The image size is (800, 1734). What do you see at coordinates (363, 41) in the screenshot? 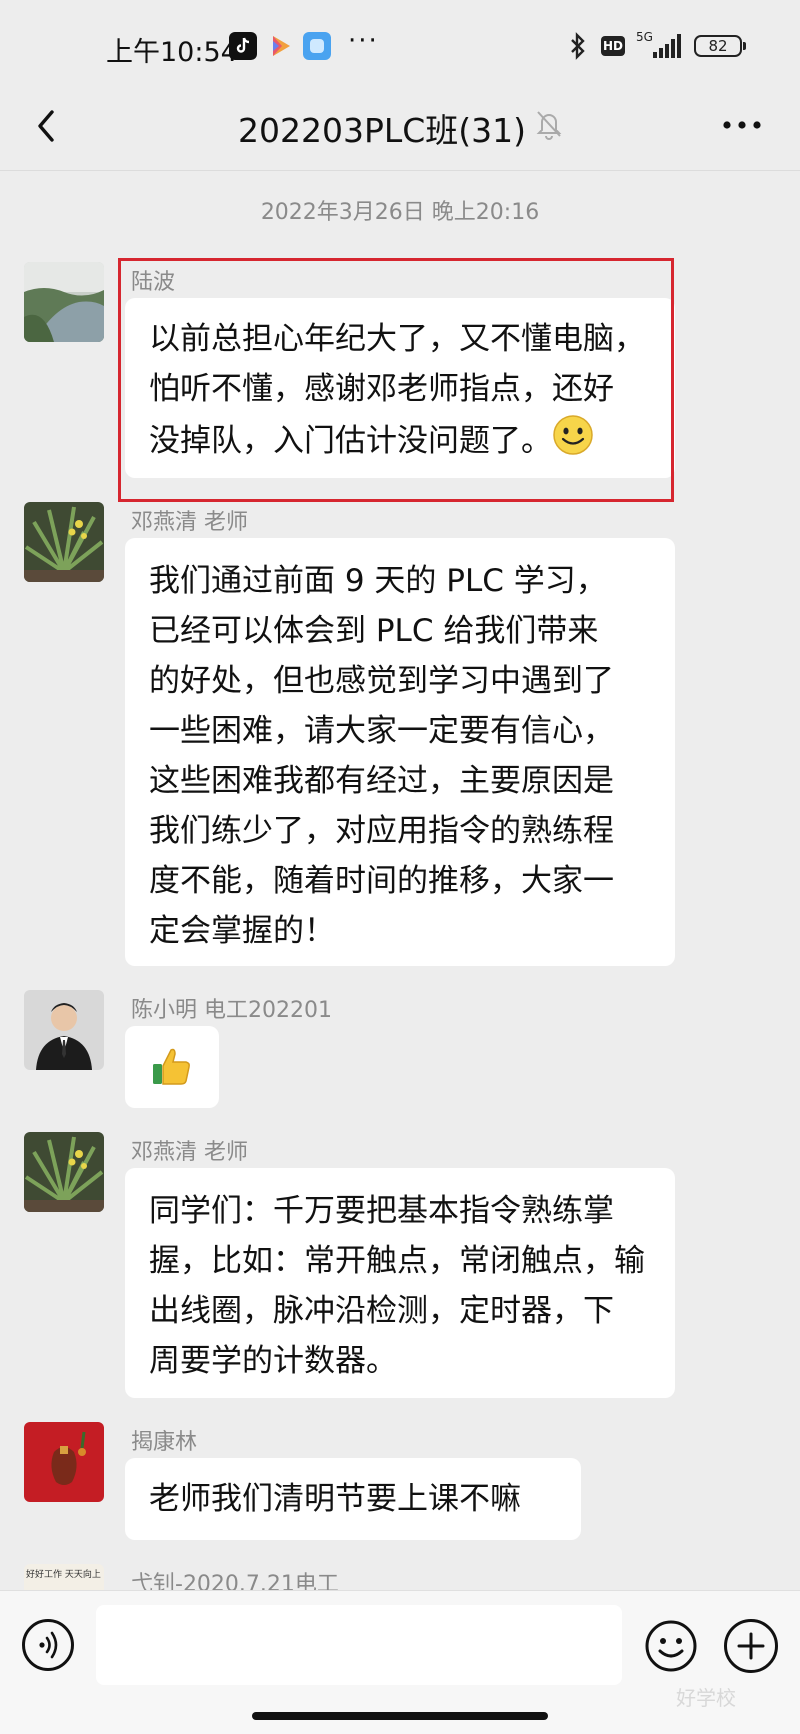
I see `more-notifications-icon: ···` at bounding box center [363, 41].